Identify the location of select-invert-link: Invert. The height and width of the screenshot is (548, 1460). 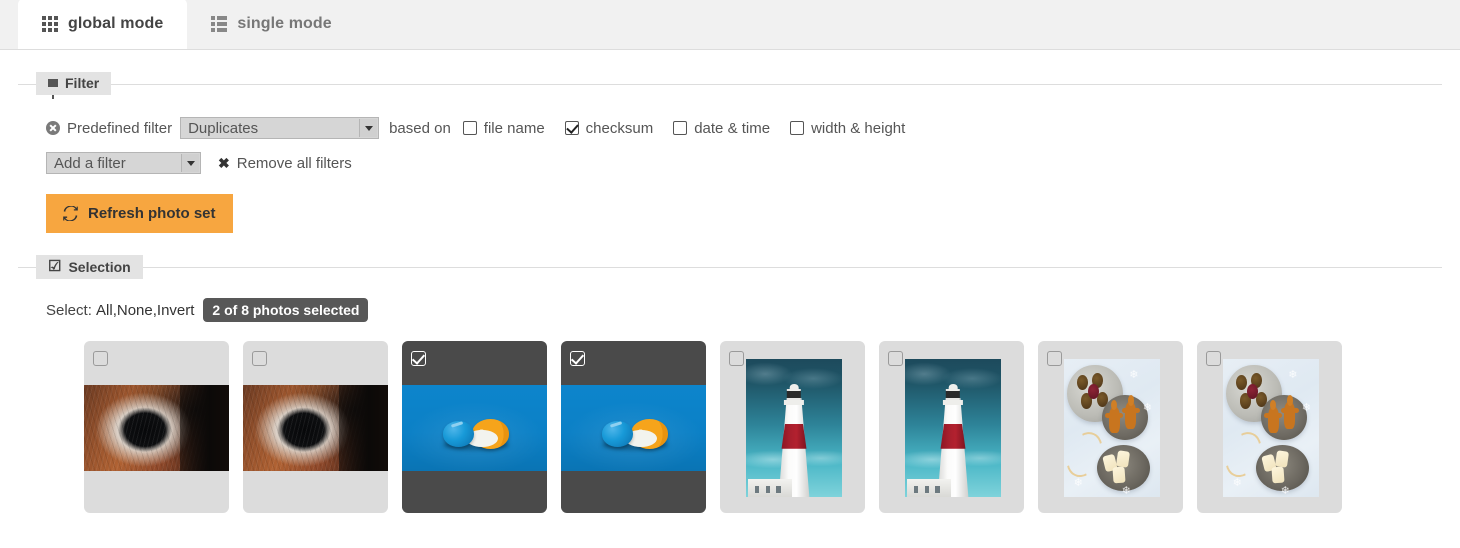
(176, 310).